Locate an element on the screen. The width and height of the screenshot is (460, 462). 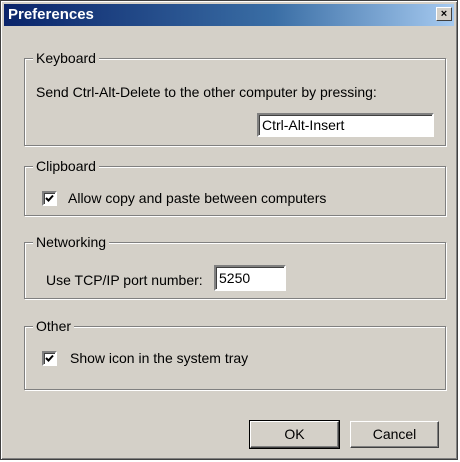
other-group: Other Show icon in the system tray is located at coordinates (235, 353).